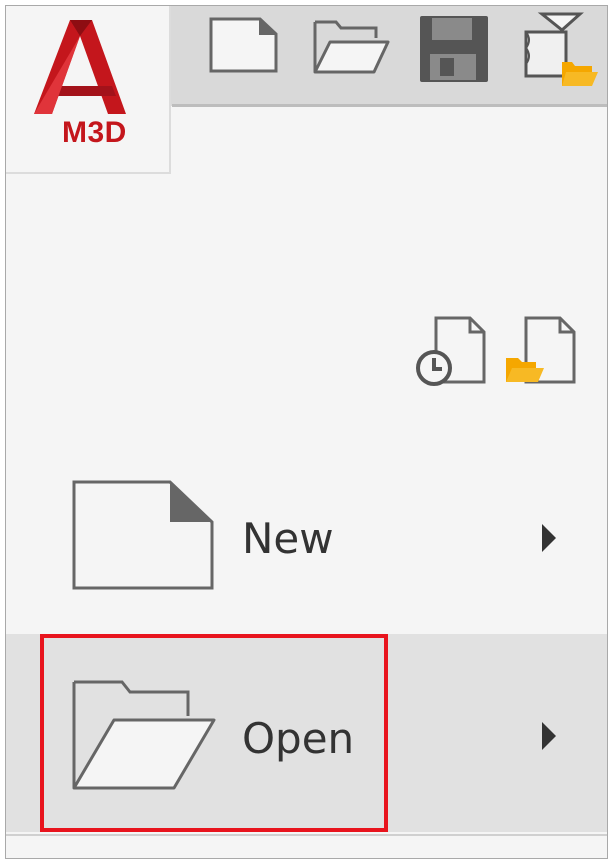 The width and height of the screenshot is (614, 863). What do you see at coordinates (389, 105) in the screenshot?
I see `toolbar-divider` at bounding box center [389, 105].